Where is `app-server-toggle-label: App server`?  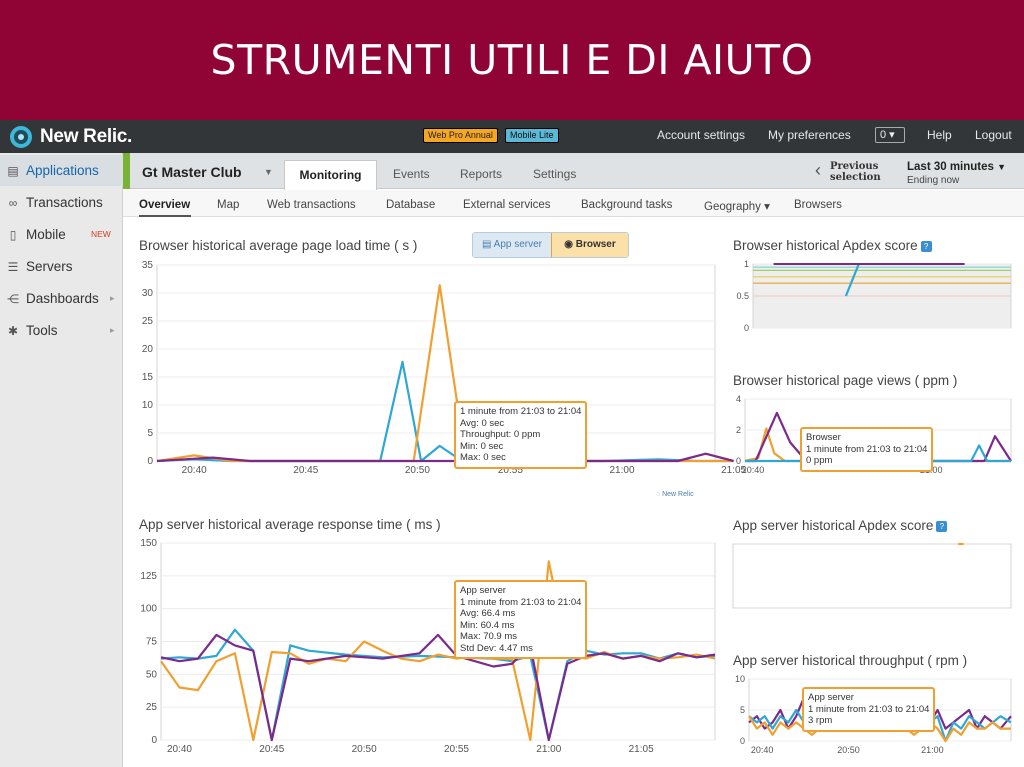
app-server-toggle-label: App server is located at coordinates (518, 244).